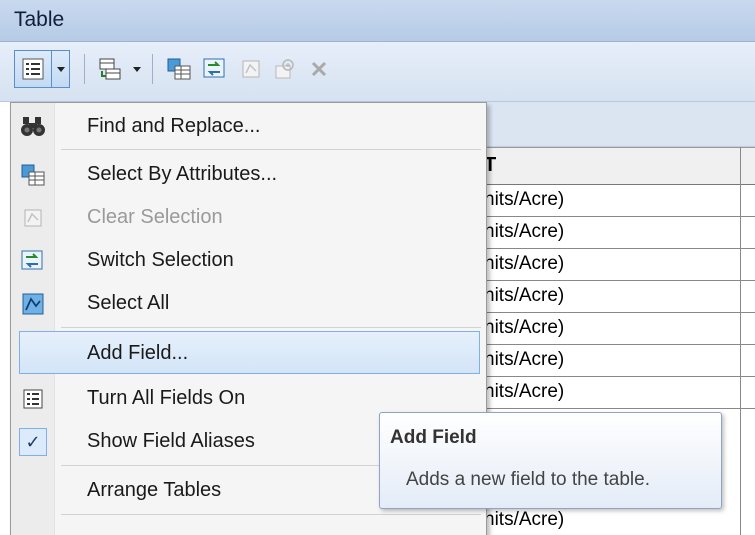  I want to click on zoom-to-selected-button, so click(285, 69).